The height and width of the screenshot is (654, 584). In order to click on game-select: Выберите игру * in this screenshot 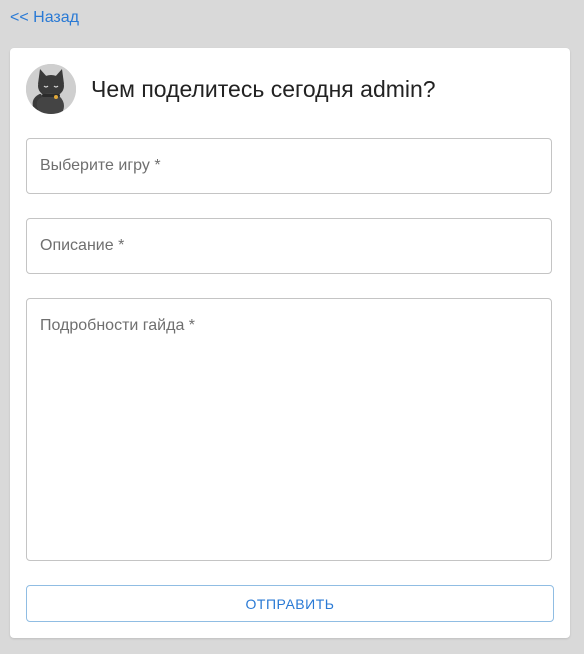, I will do `click(289, 166)`.